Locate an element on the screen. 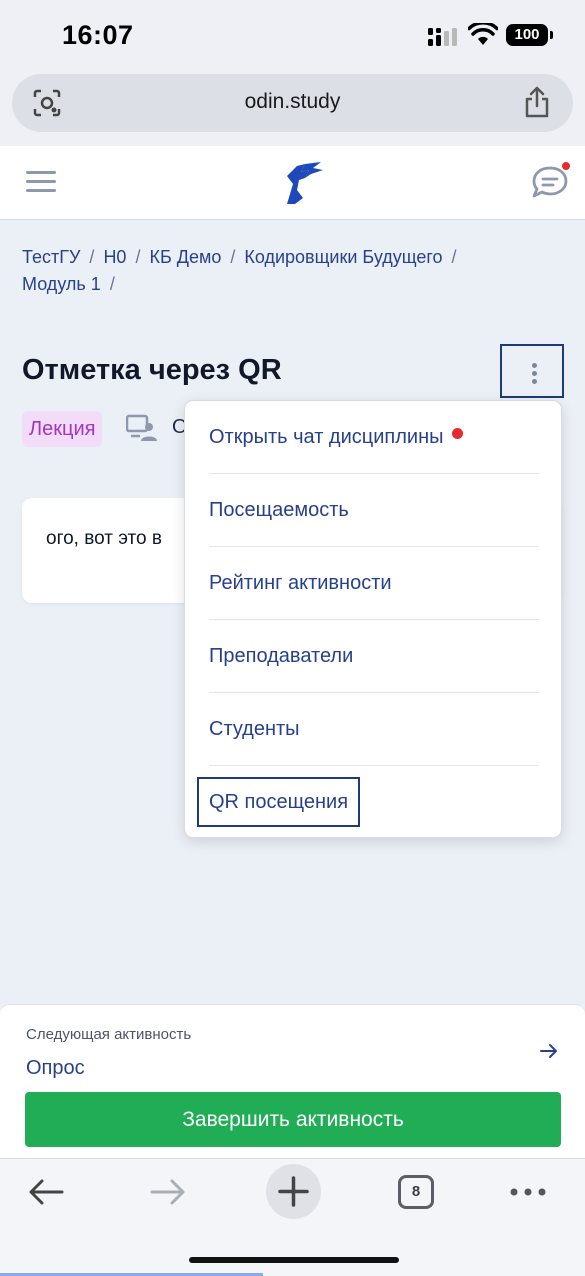 The image size is (585, 1276). menu-item-activity-rating: Рейтинг активности is located at coordinates (374, 583).